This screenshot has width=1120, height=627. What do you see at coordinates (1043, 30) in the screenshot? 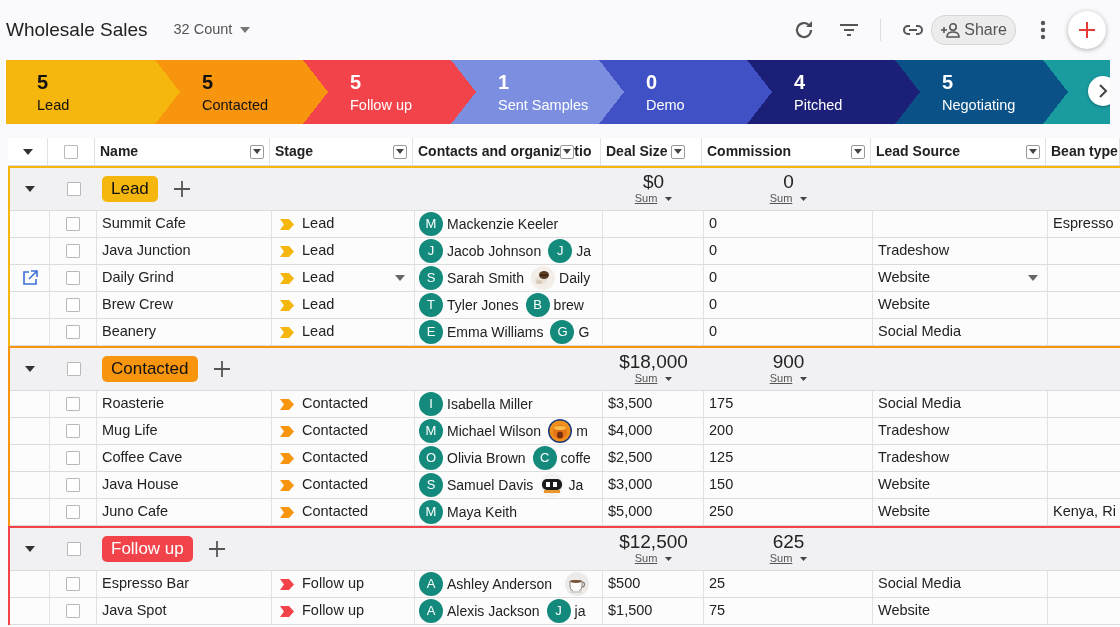
I see `more-button` at bounding box center [1043, 30].